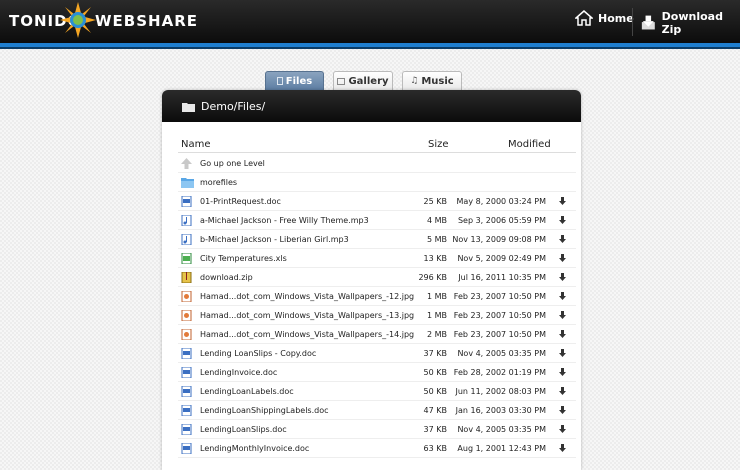 The image size is (740, 470). What do you see at coordinates (501, 429) in the screenshot?
I see `file-modified: Nov 4, 2005 03:35 PM` at bounding box center [501, 429].